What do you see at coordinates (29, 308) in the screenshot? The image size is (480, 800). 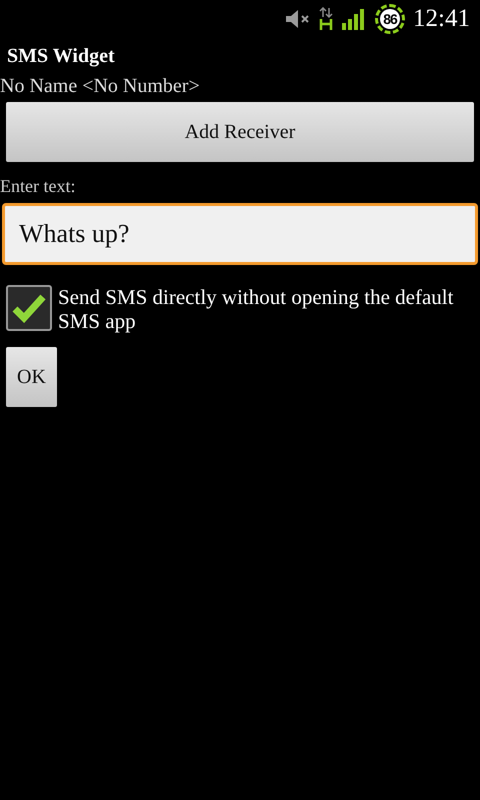 I see `checkbox` at bounding box center [29, 308].